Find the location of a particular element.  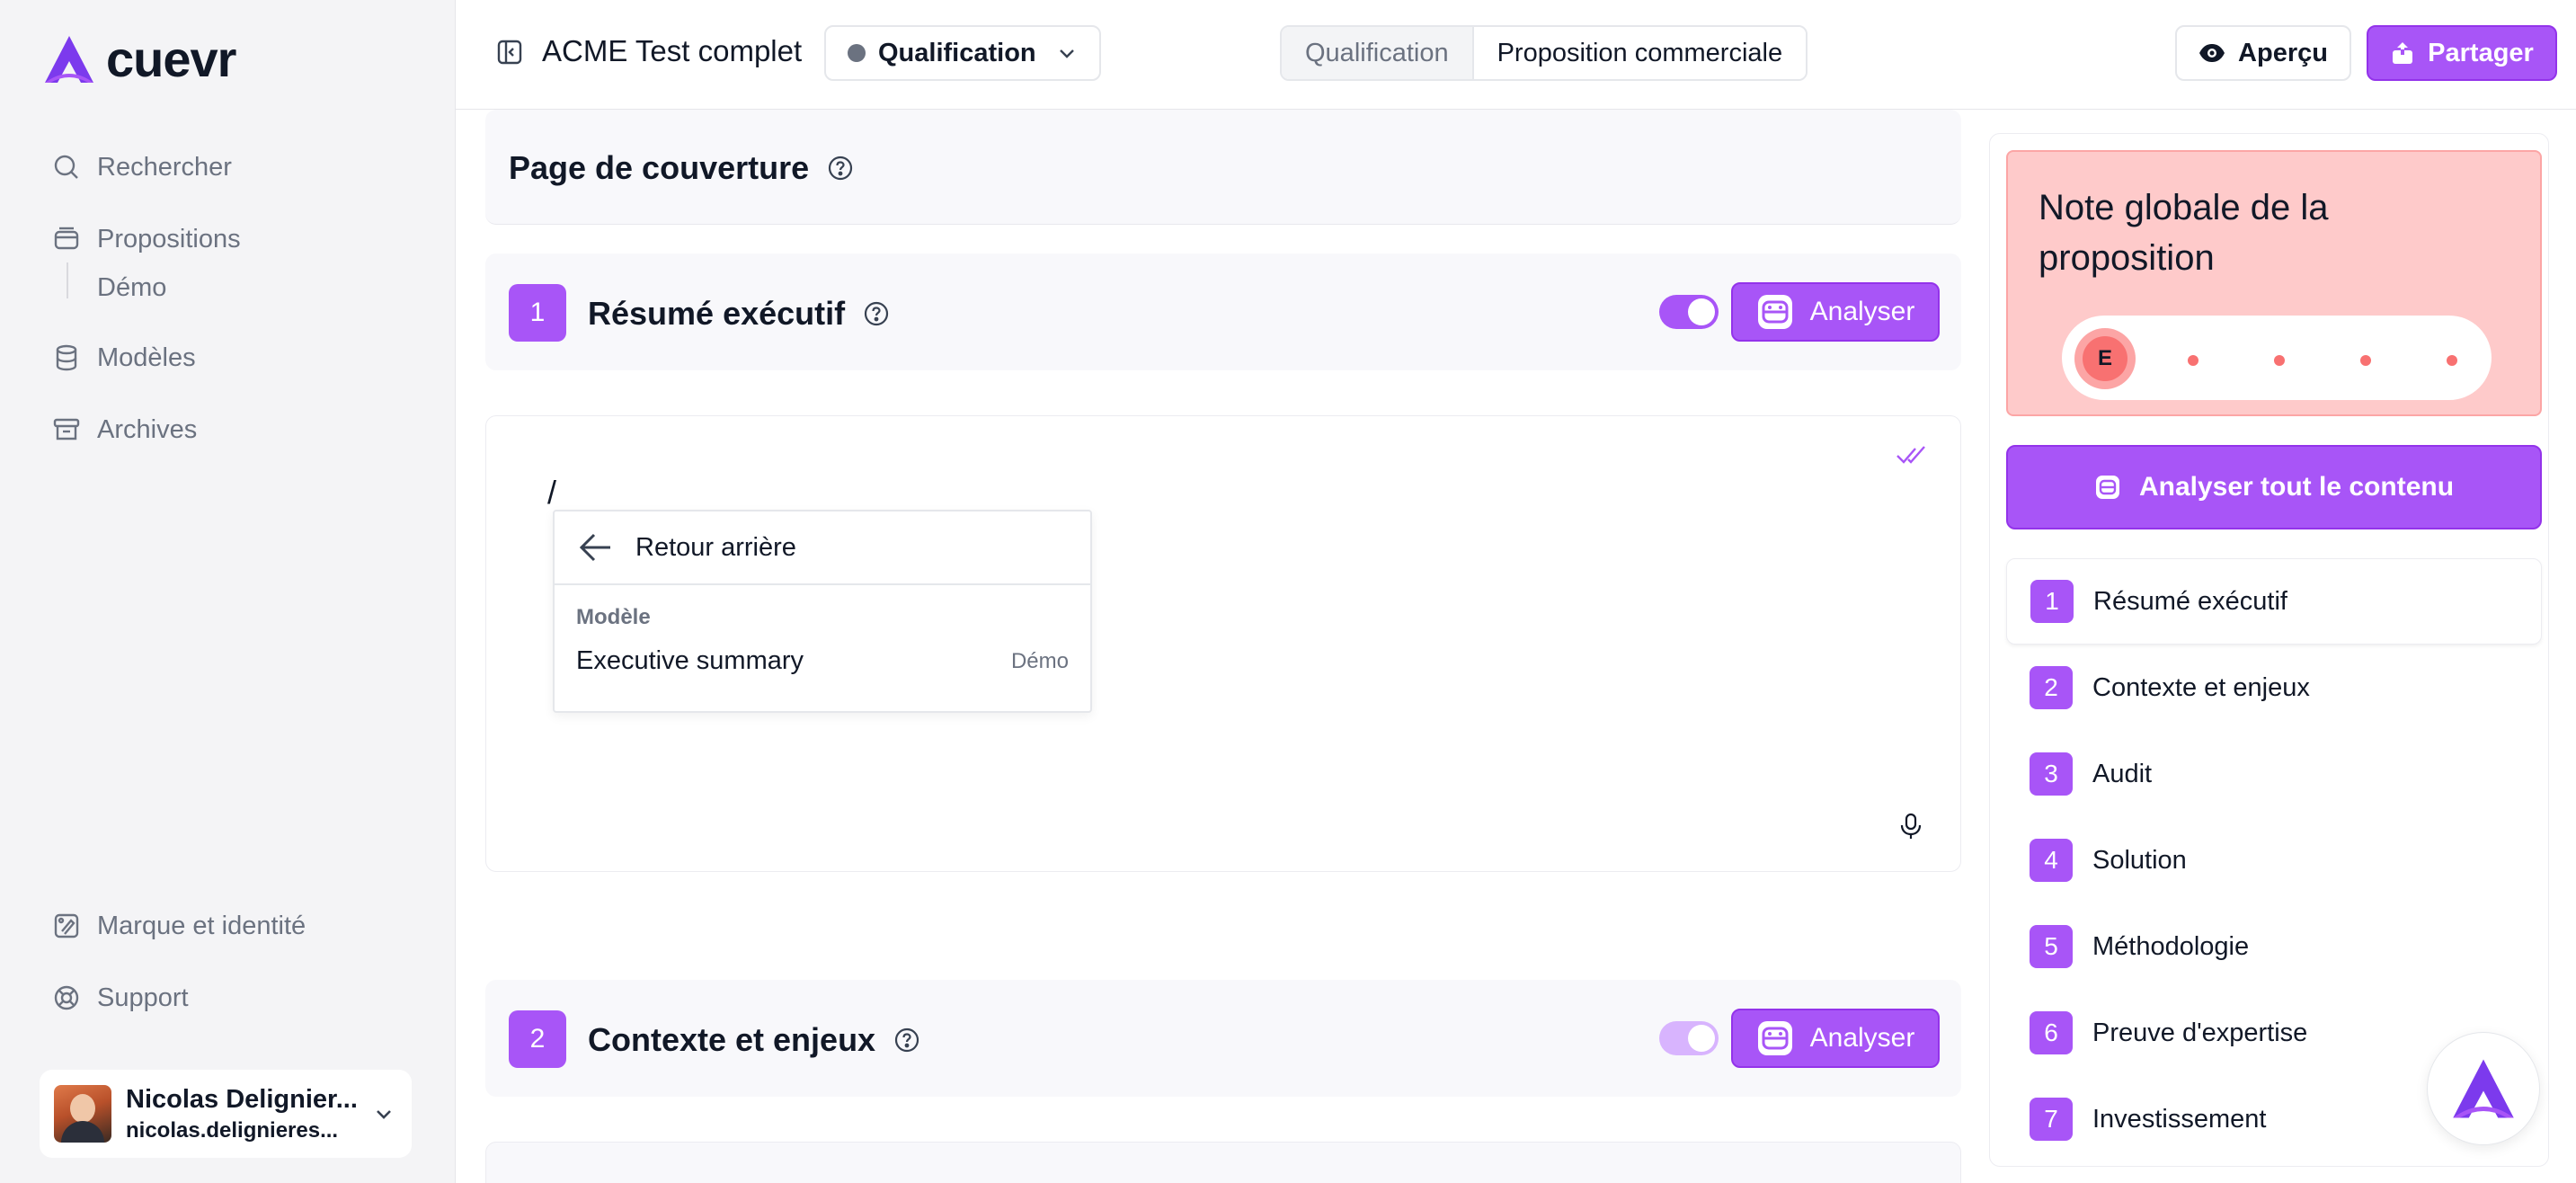

preview-button: Aperçu is located at coordinates (2263, 53).